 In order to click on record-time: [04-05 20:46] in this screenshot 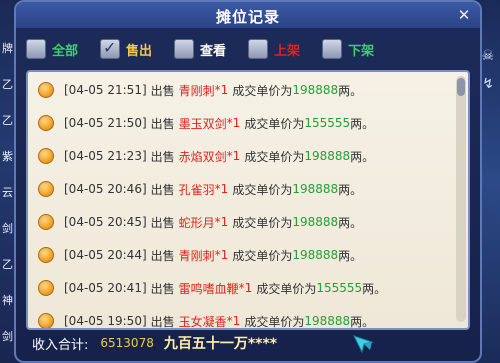, I will do `click(105, 189)`.